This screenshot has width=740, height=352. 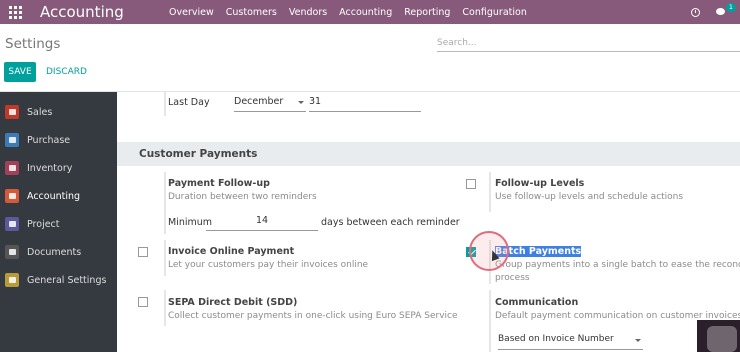 What do you see at coordinates (58, 112) in the screenshot?
I see `sidebar-item-sales: Sales` at bounding box center [58, 112].